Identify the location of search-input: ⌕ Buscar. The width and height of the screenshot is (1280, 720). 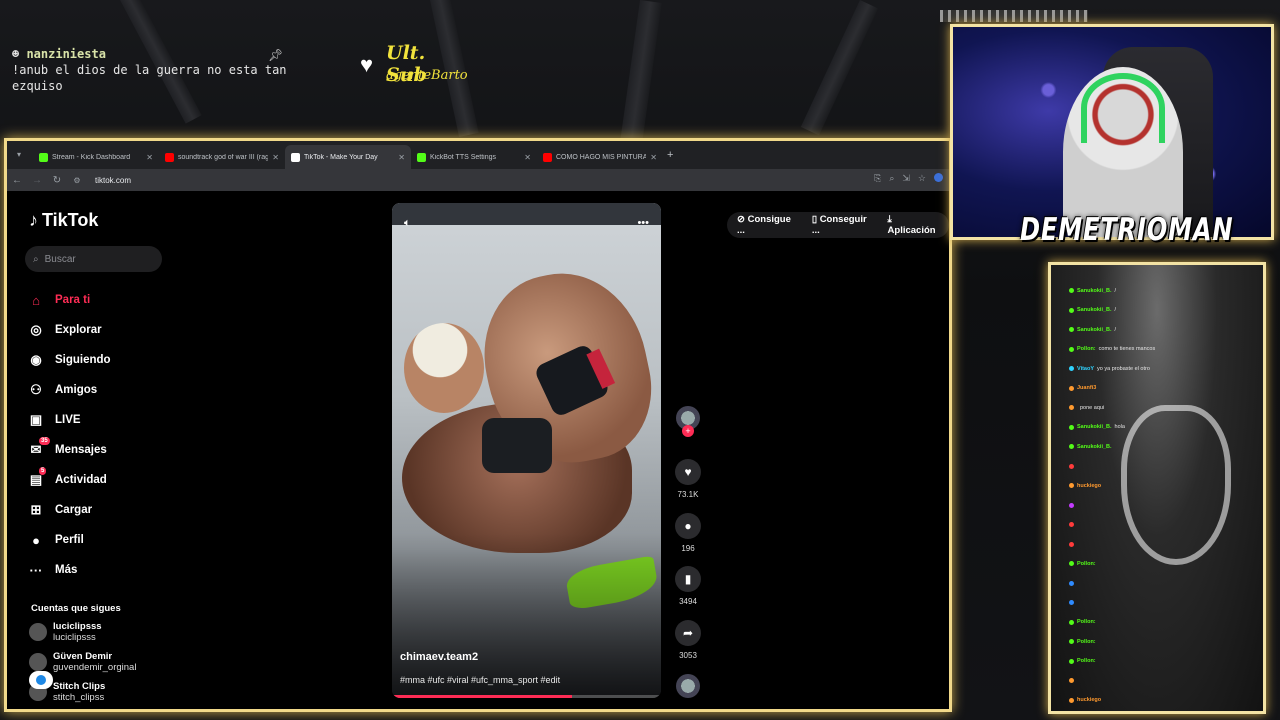
(93, 259).